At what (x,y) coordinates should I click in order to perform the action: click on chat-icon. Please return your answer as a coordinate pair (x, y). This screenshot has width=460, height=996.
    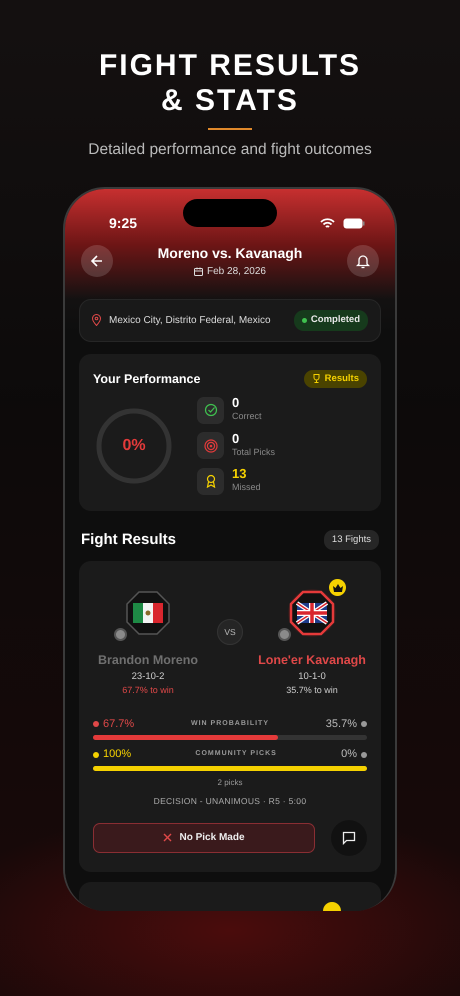
    Looking at the image, I should click on (349, 837).